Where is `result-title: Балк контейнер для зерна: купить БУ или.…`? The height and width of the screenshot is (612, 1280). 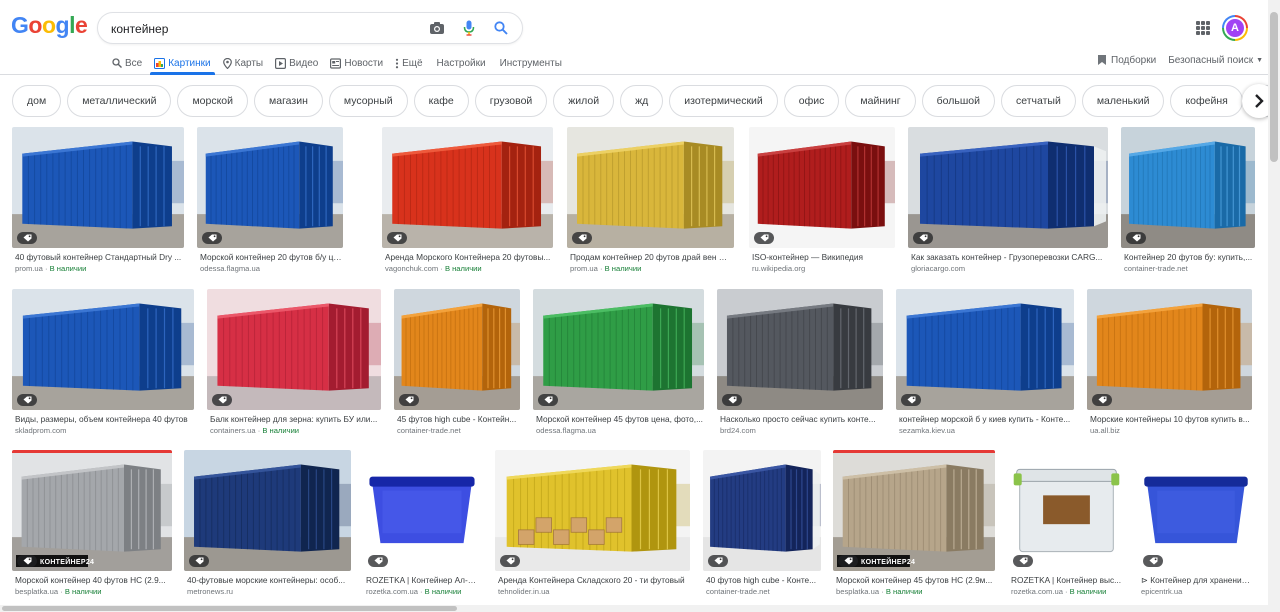
result-title: Балк контейнер для зерна: купить БУ или.… is located at coordinates (295, 419).